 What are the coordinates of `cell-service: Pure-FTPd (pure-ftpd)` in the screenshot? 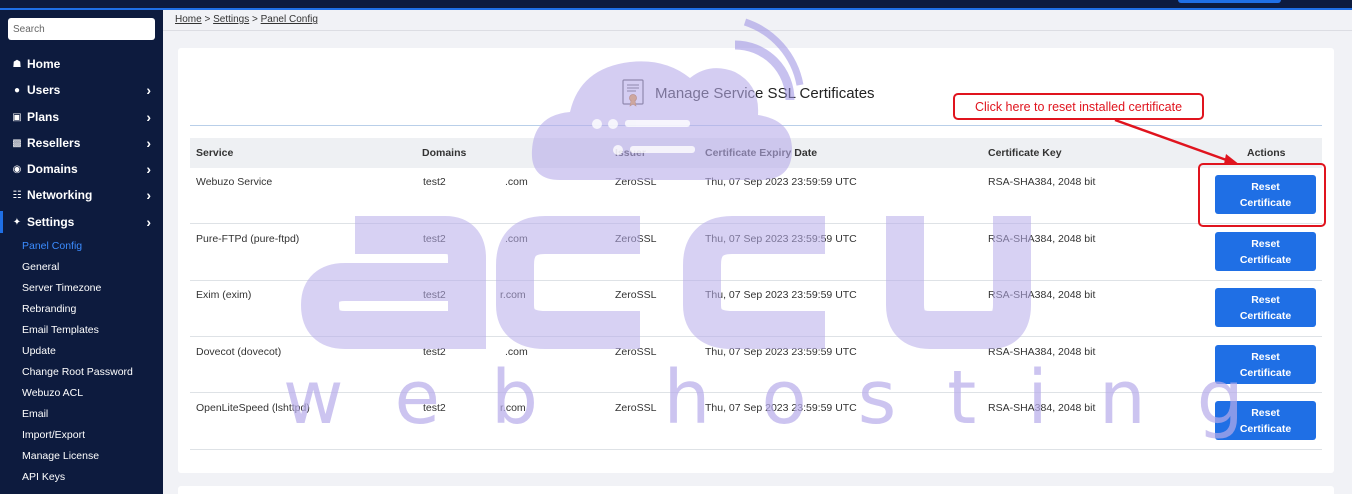 It's located at (248, 239).